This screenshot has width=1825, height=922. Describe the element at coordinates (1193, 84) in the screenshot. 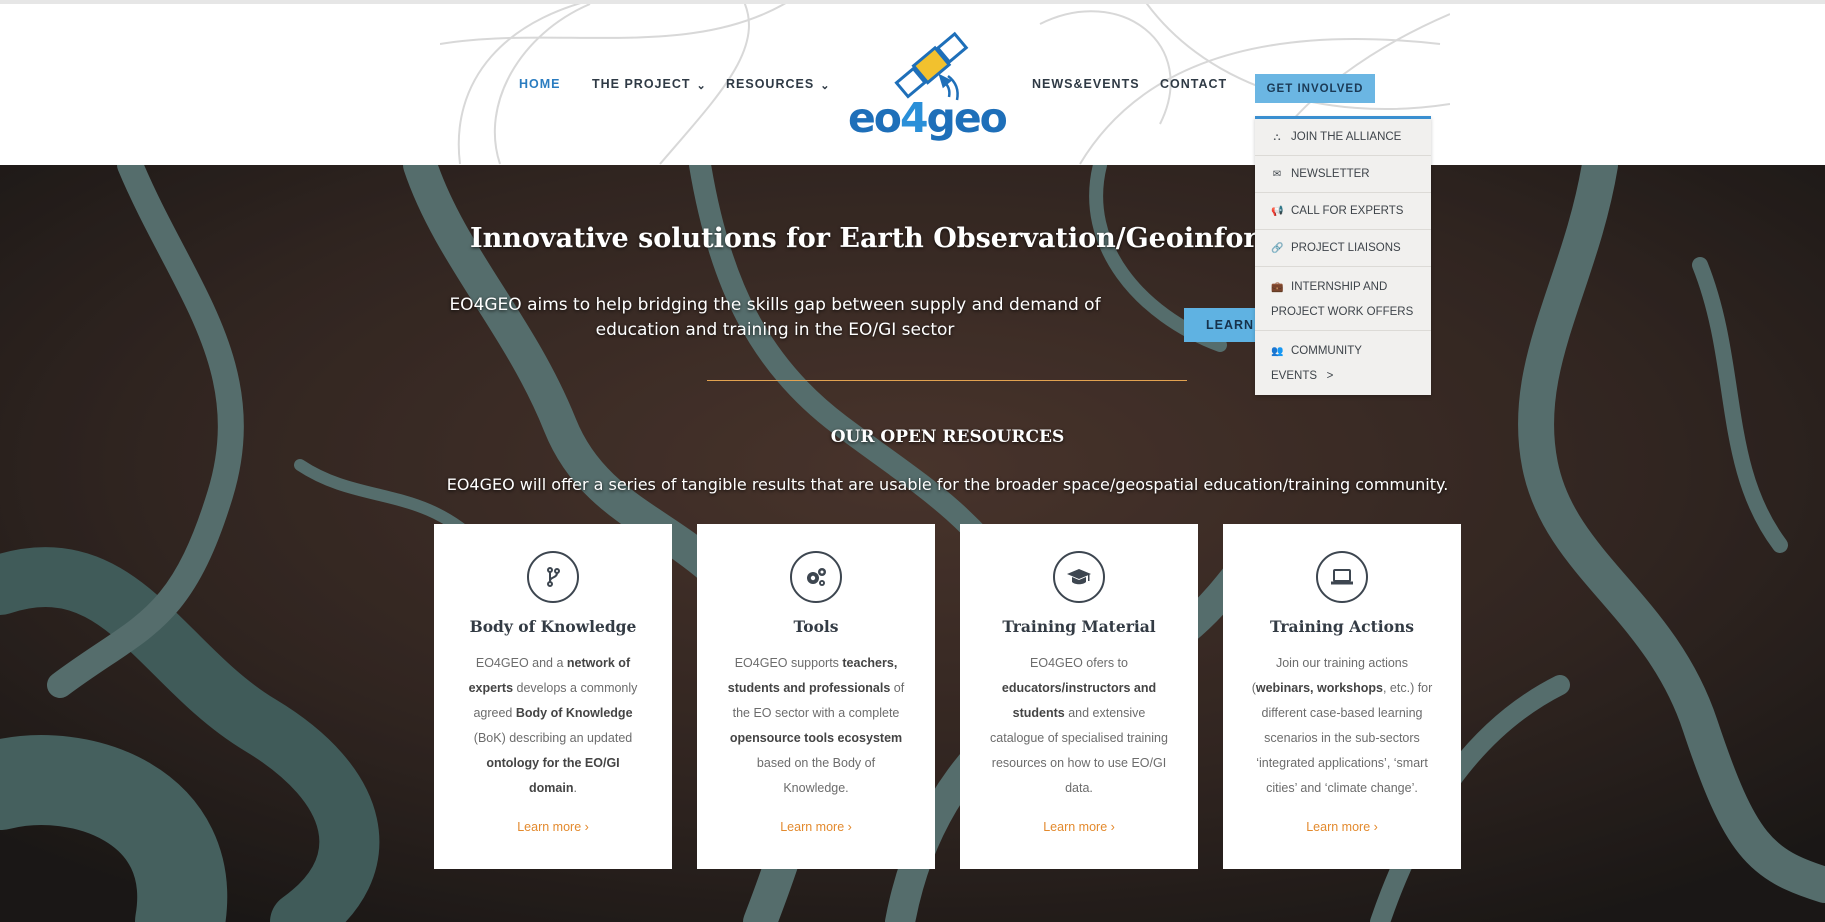

I see `nav-contact: CONTACT` at that location.